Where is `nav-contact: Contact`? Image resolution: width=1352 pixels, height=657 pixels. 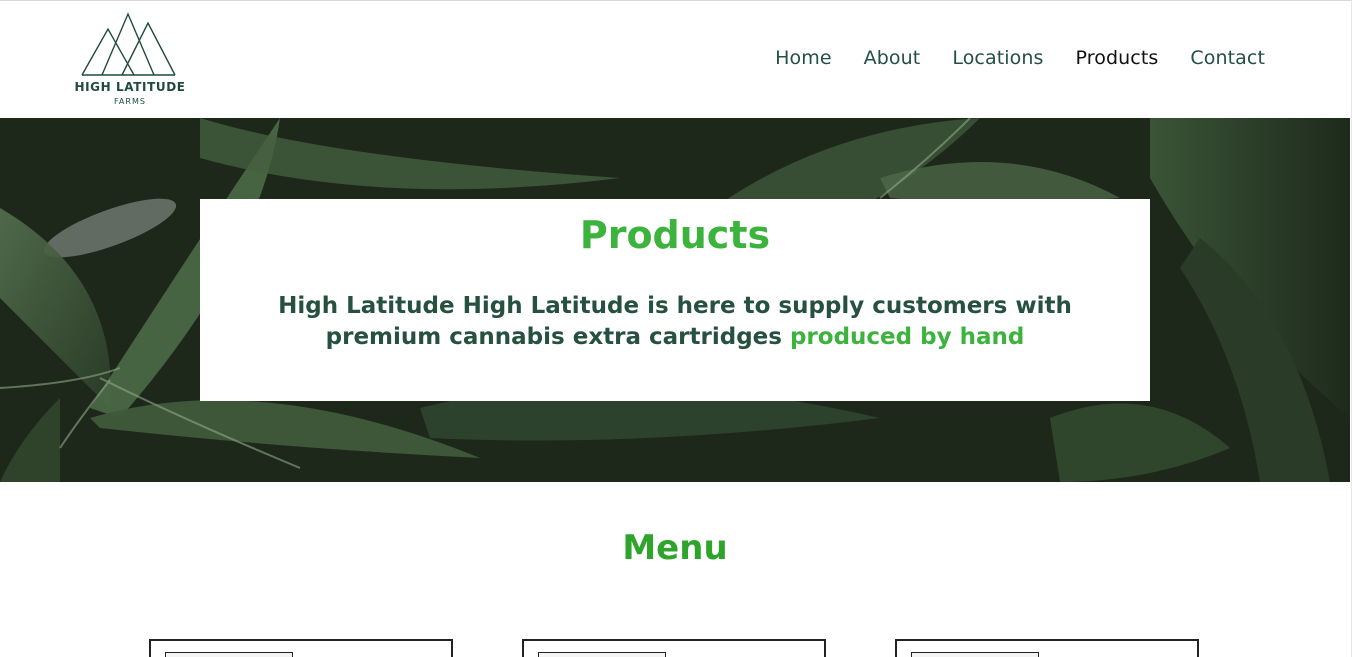
nav-contact: Contact is located at coordinates (1227, 58).